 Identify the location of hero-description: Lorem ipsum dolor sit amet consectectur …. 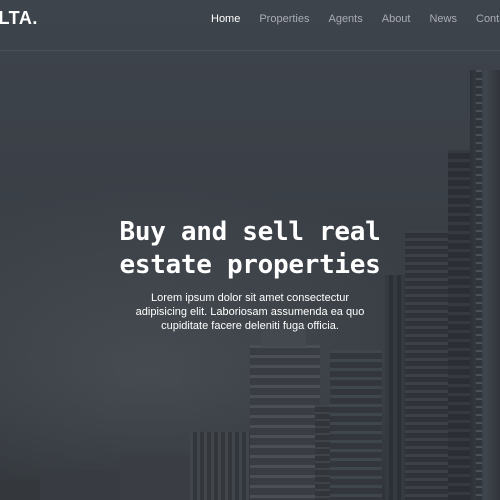
(250, 312).